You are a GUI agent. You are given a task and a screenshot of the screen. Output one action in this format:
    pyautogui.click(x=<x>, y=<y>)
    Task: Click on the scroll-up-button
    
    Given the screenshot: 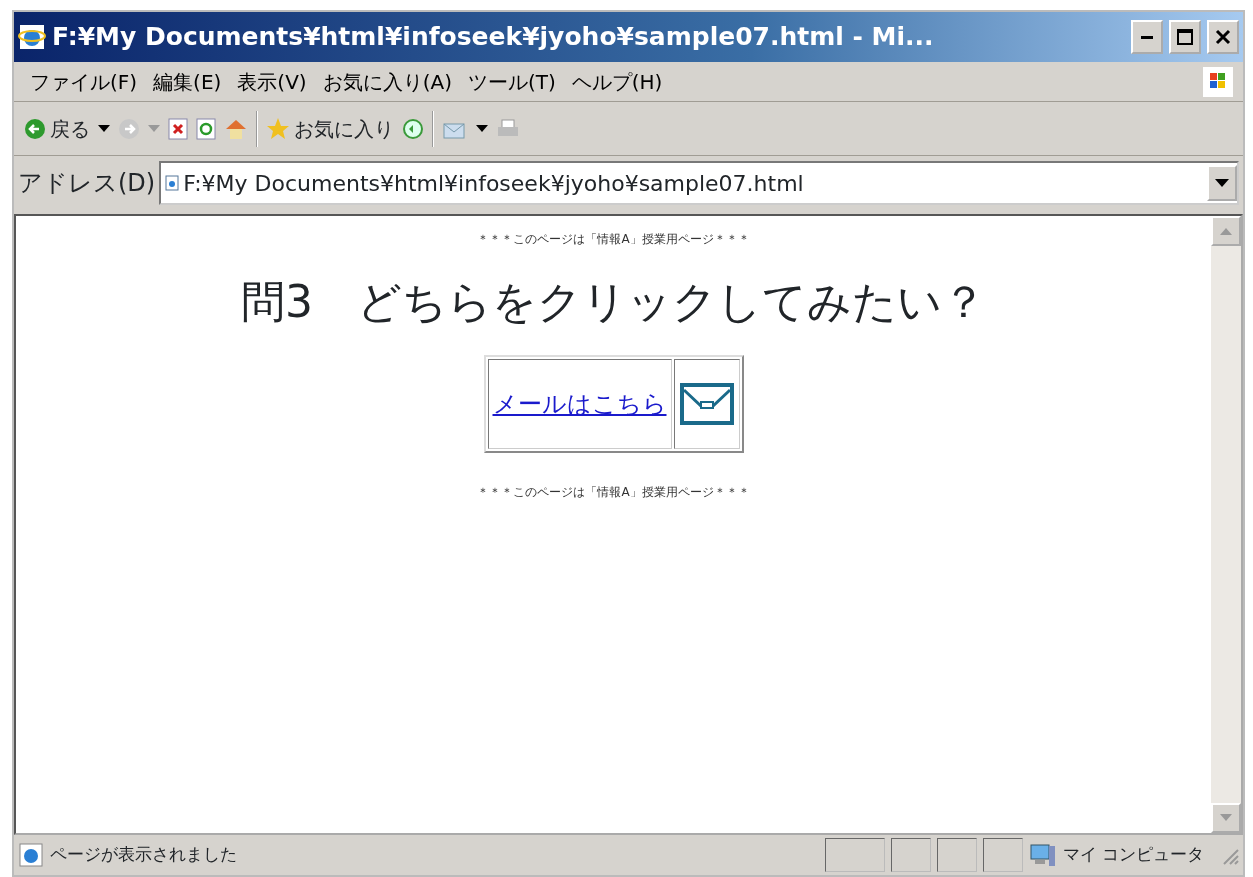 What is the action you would take?
    pyautogui.click(x=1226, y=231)
    